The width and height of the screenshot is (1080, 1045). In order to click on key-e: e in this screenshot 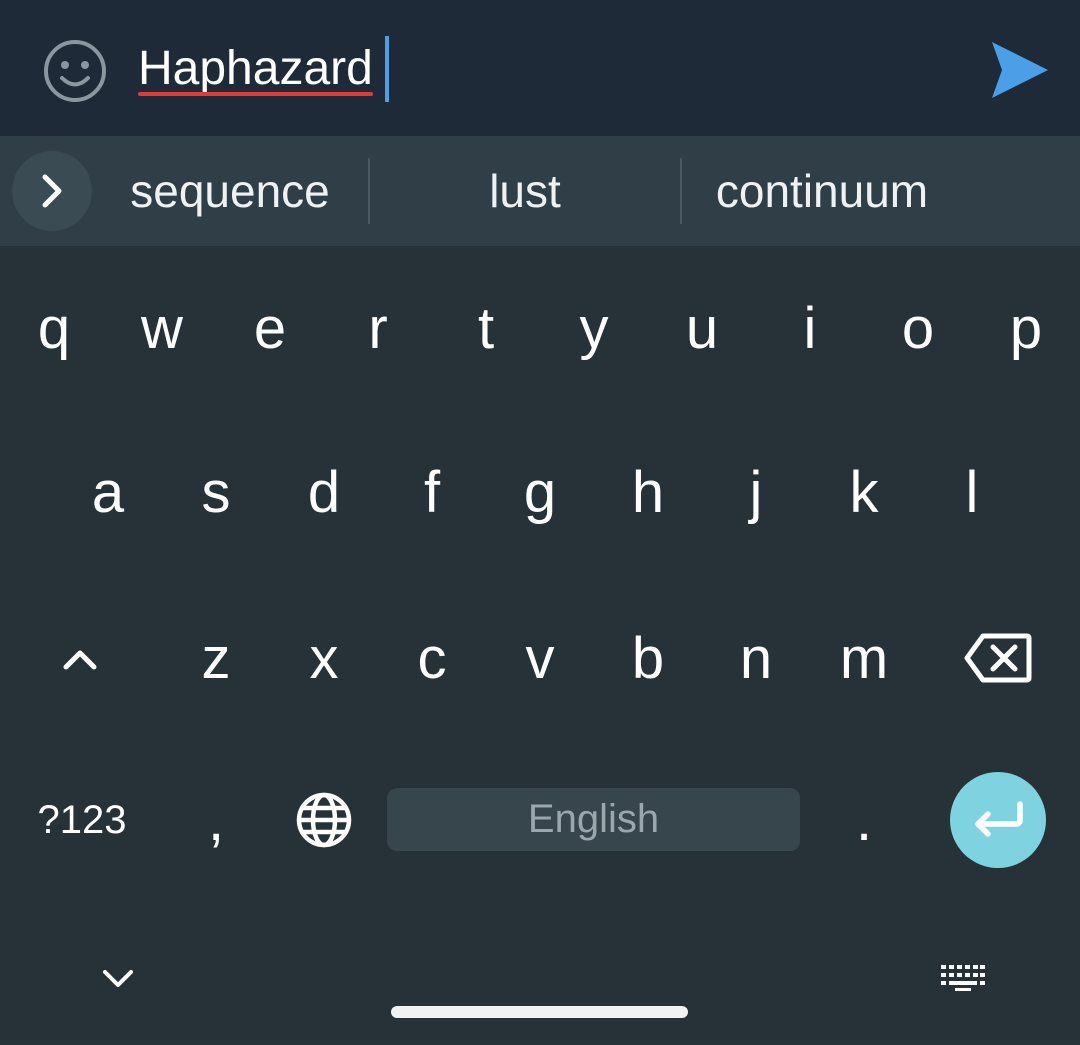, I will do `click(270, 328)`.